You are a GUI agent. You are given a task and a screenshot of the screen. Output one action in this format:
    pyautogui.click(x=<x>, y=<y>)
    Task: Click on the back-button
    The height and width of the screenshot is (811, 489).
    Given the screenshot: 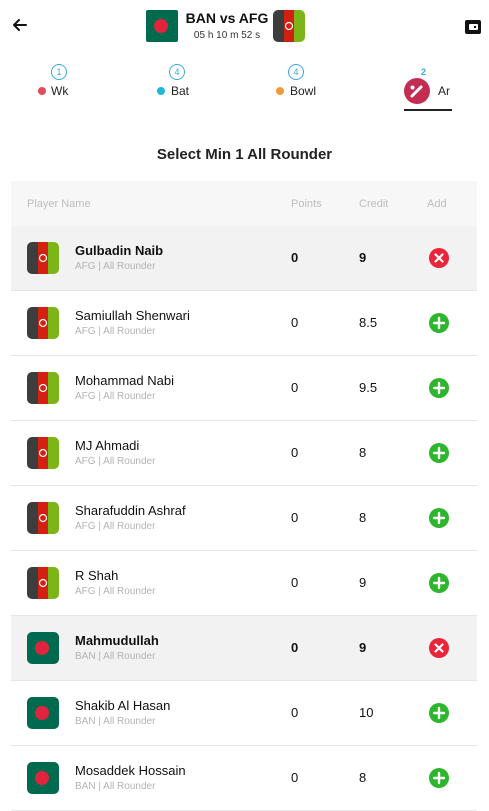 What is the action you would take?
    pyautogui.click(x=20, y=25)
    